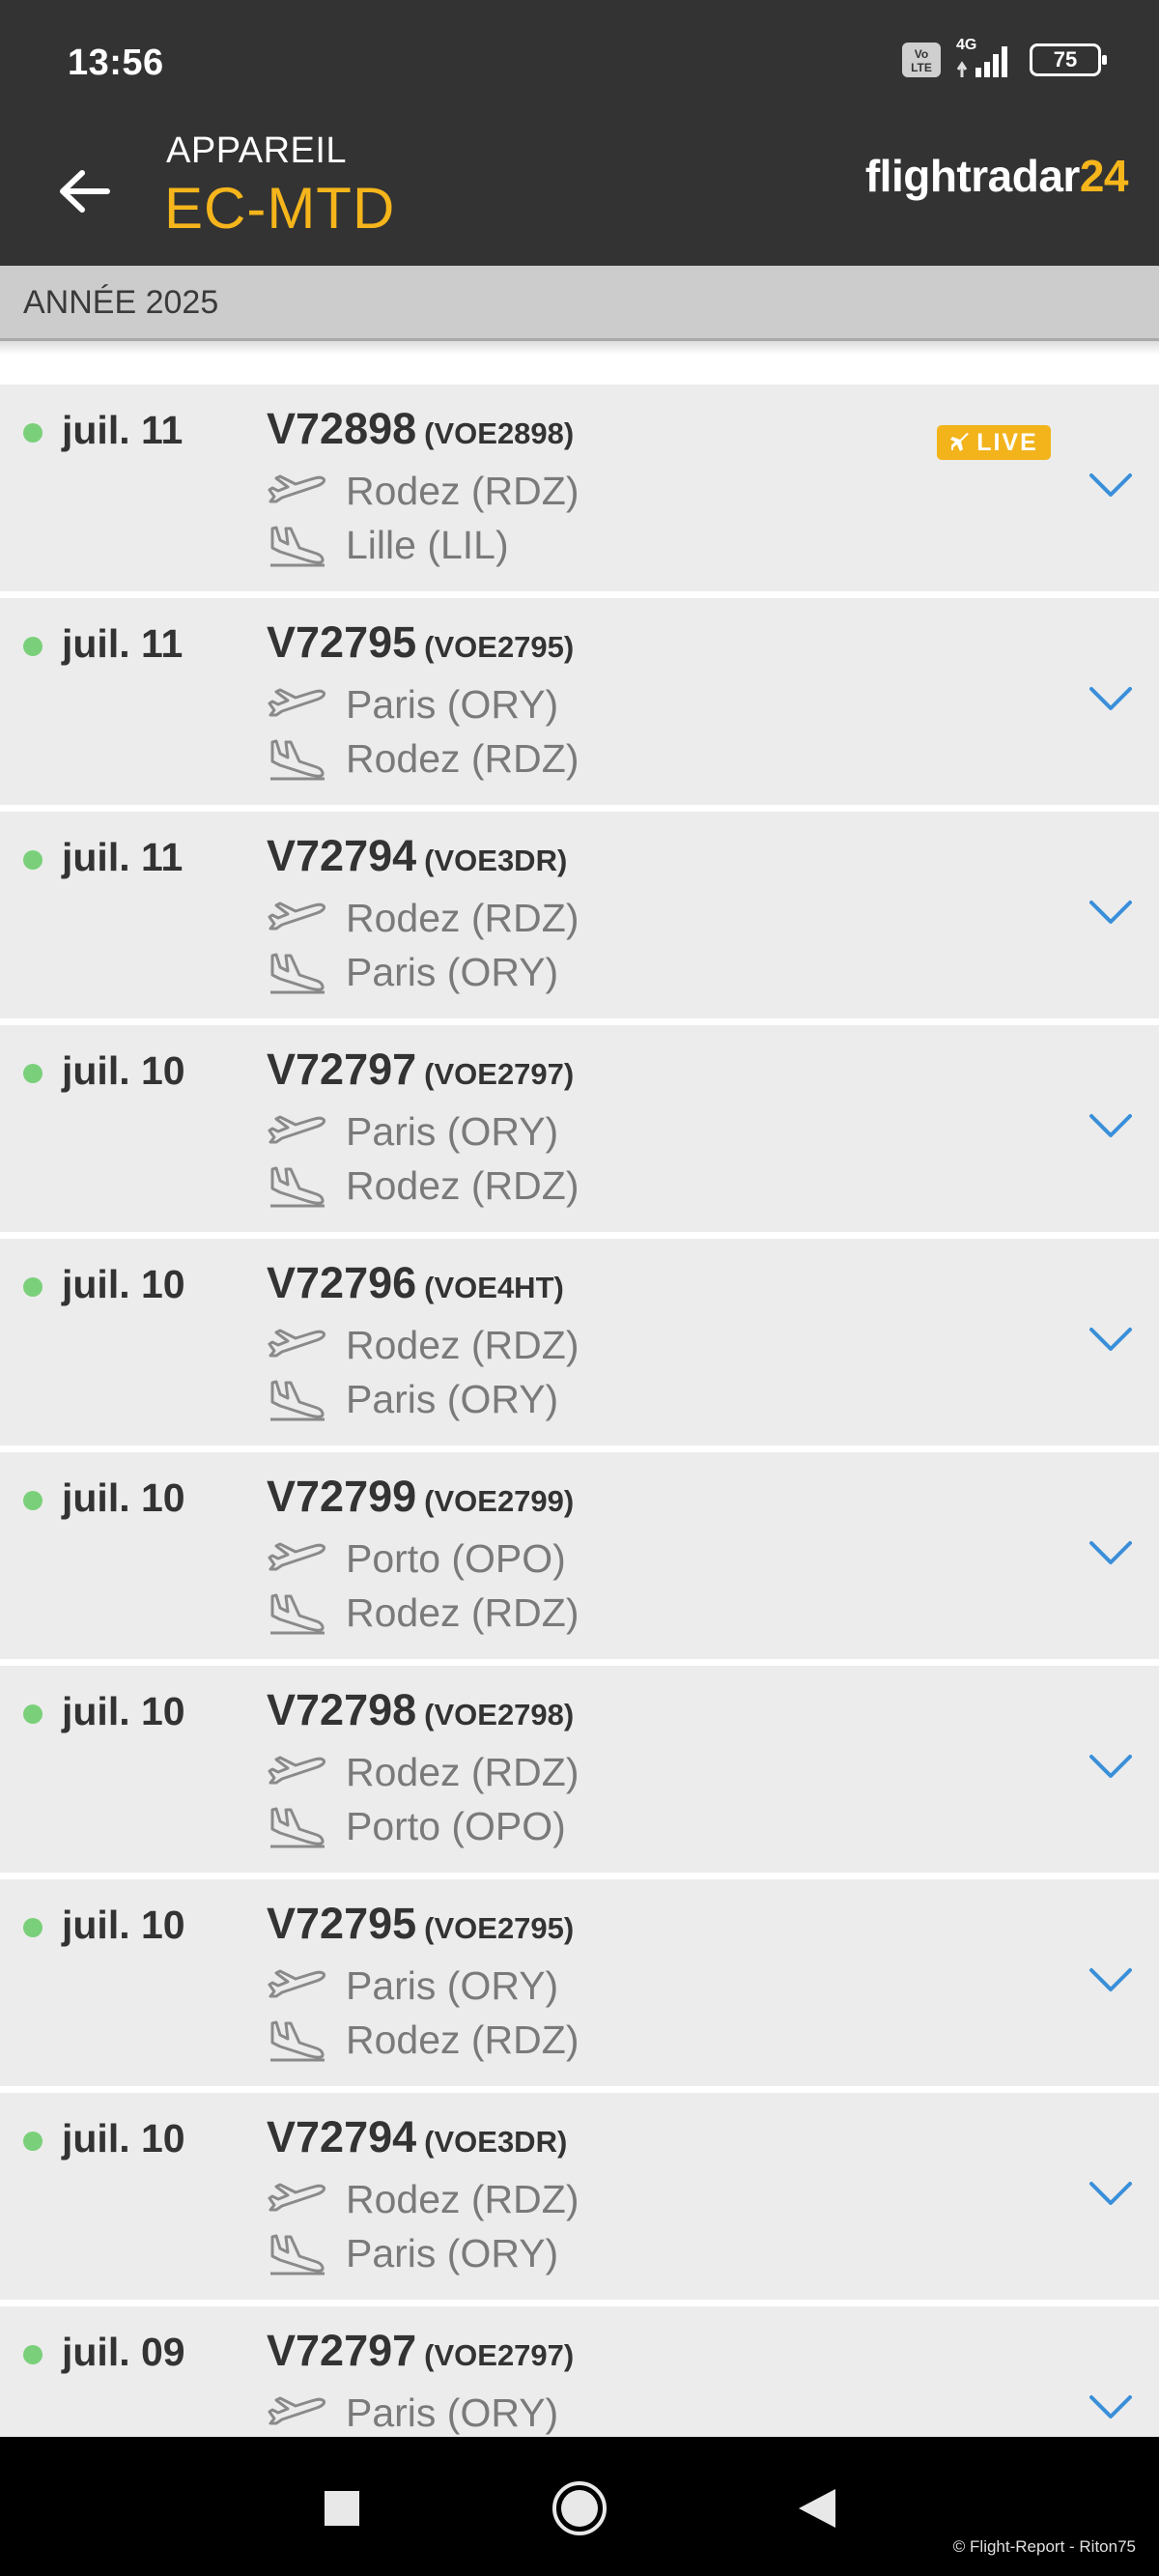  I want to click on arrival-route: Paris (ORY), so click(412, 1399).